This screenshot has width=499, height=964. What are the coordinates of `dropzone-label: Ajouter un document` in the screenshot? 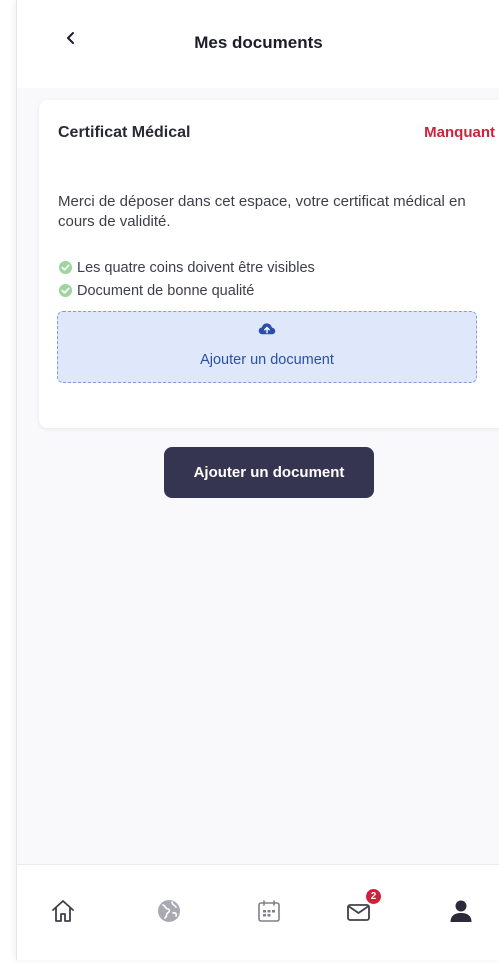 It's located at (267, 360).